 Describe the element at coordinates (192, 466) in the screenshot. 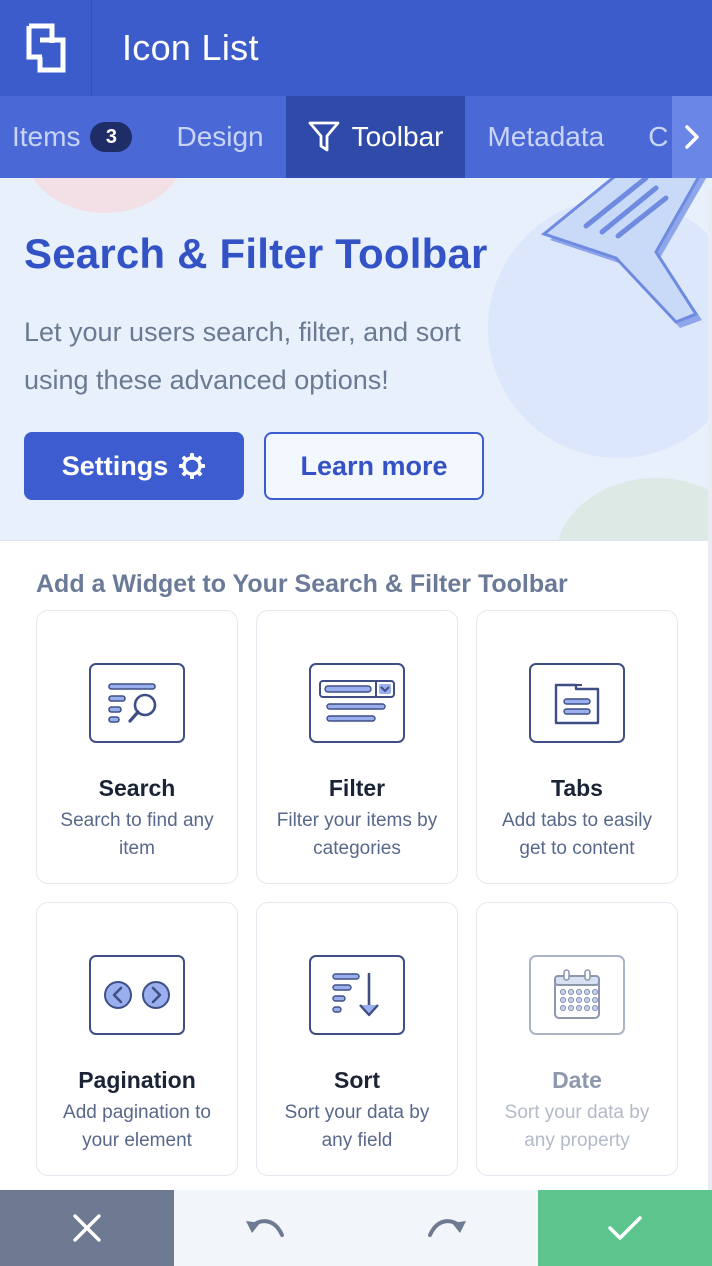

I see `gear-icon` at that location.